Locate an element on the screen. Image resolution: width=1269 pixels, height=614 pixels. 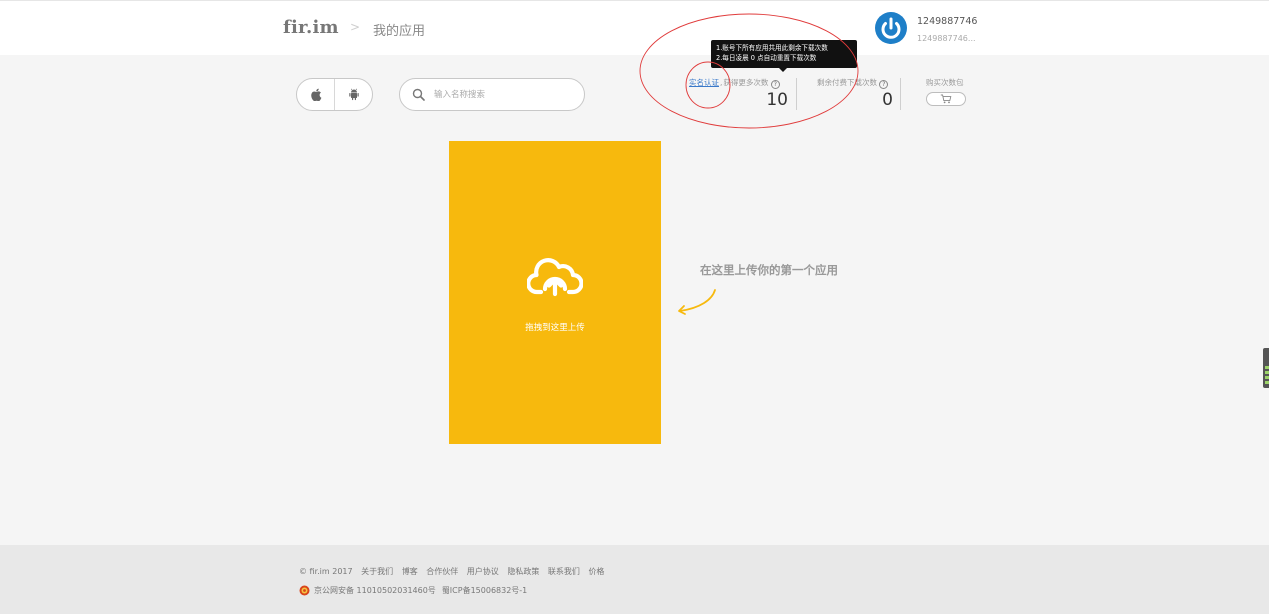
footer-link-privacy: 隐私政策 is located at coordinates (523, 571).